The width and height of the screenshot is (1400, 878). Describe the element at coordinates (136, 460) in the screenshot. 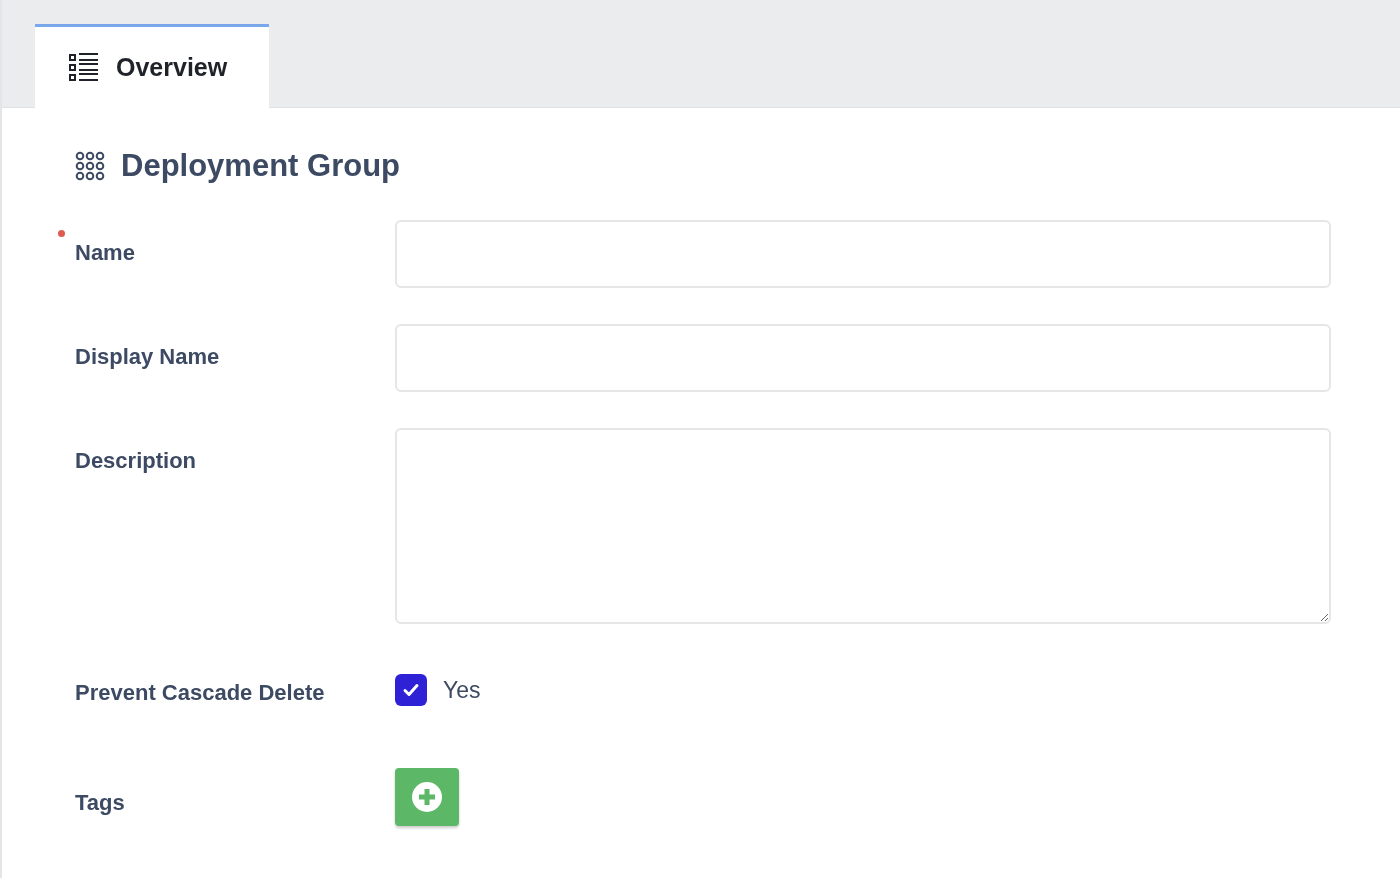

I see `field-label: Description` at that location.